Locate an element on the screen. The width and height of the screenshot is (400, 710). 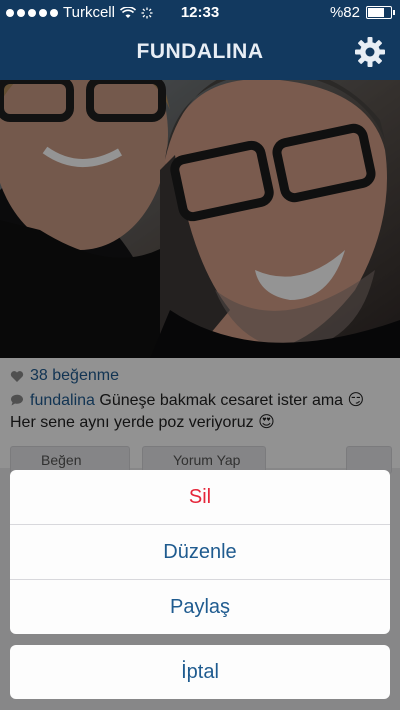
battery-info: %82 is located at coordinates (362, 12).